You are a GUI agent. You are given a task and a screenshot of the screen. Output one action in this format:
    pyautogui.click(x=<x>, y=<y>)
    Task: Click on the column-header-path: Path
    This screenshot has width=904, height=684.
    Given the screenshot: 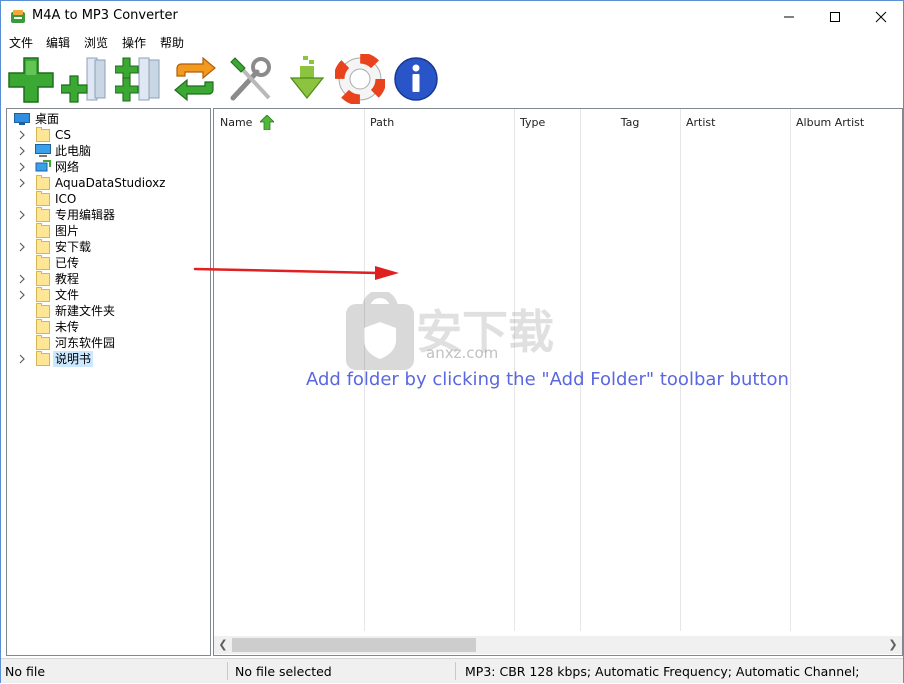 What is the action you would take?
    pyautogui.click(x=439, y=122)
    